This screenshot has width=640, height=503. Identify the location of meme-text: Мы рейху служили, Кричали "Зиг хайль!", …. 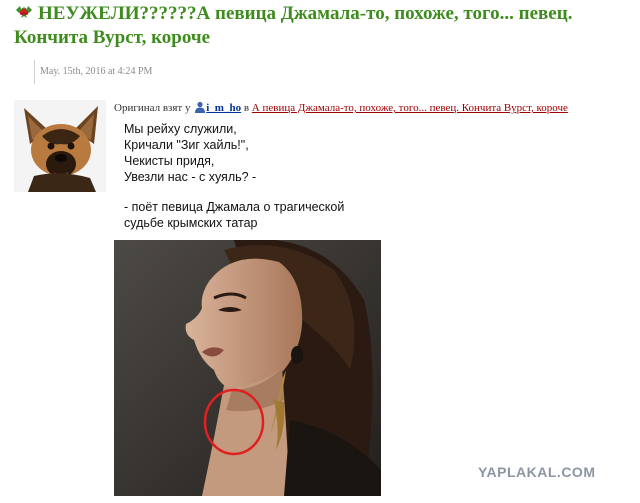
(249, 176).